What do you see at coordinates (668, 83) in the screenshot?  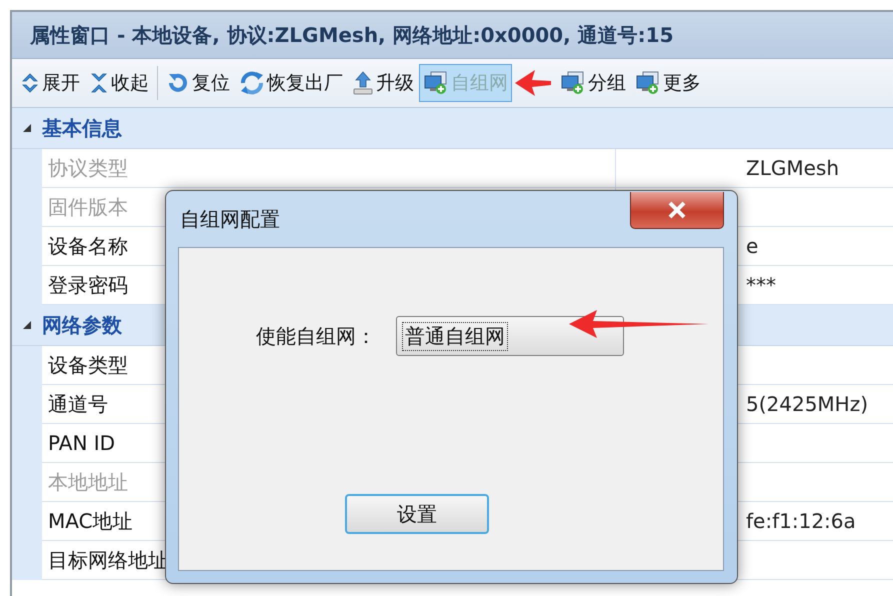 I see `toolbar-button: 更多` at bounding box center [668, 83].